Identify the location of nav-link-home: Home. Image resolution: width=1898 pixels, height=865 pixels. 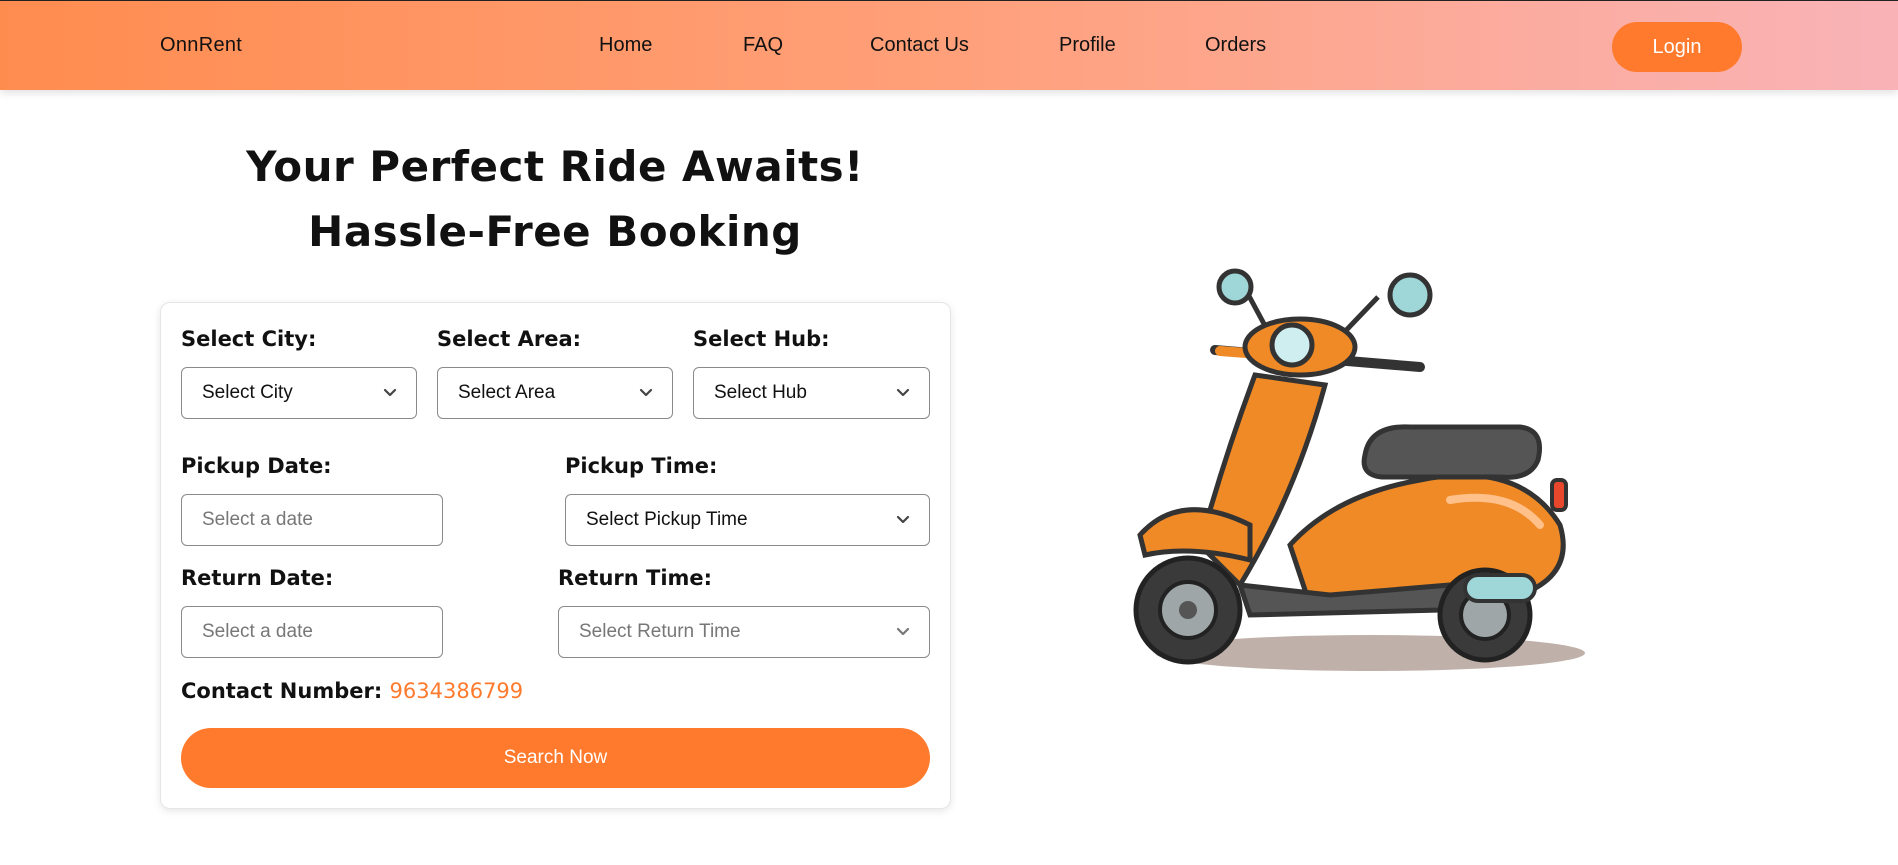
(625, 45).